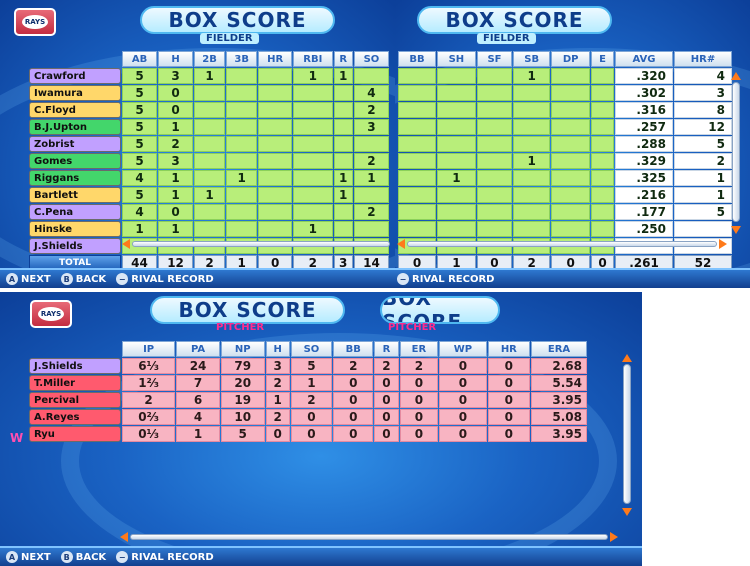 This screenshot has height=566, width=750. What do you see at coordinates (308, 383) in the screenshot?
I see `table-row: T.Miller 1⅔ 7 20 2 1 0 0 0 0 0 5.54` at bounding box center [308, 383].